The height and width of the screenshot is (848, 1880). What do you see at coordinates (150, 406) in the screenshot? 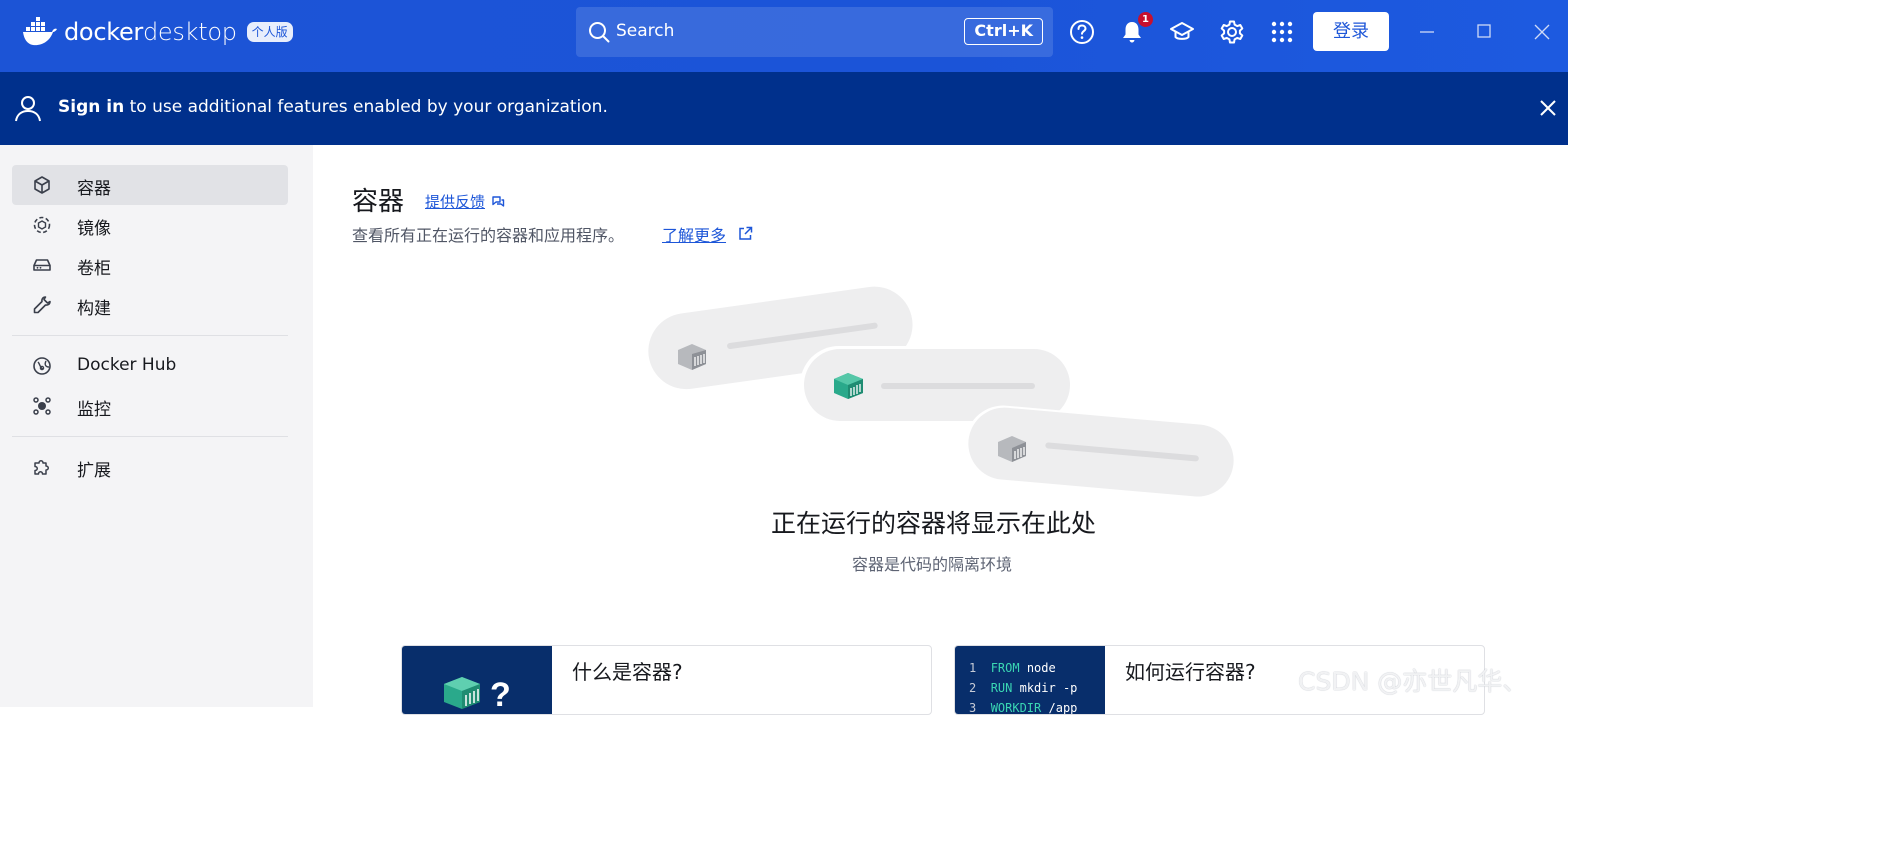
I see `sidebar-item-monitor: 监控` at bounding box center [150, 406].